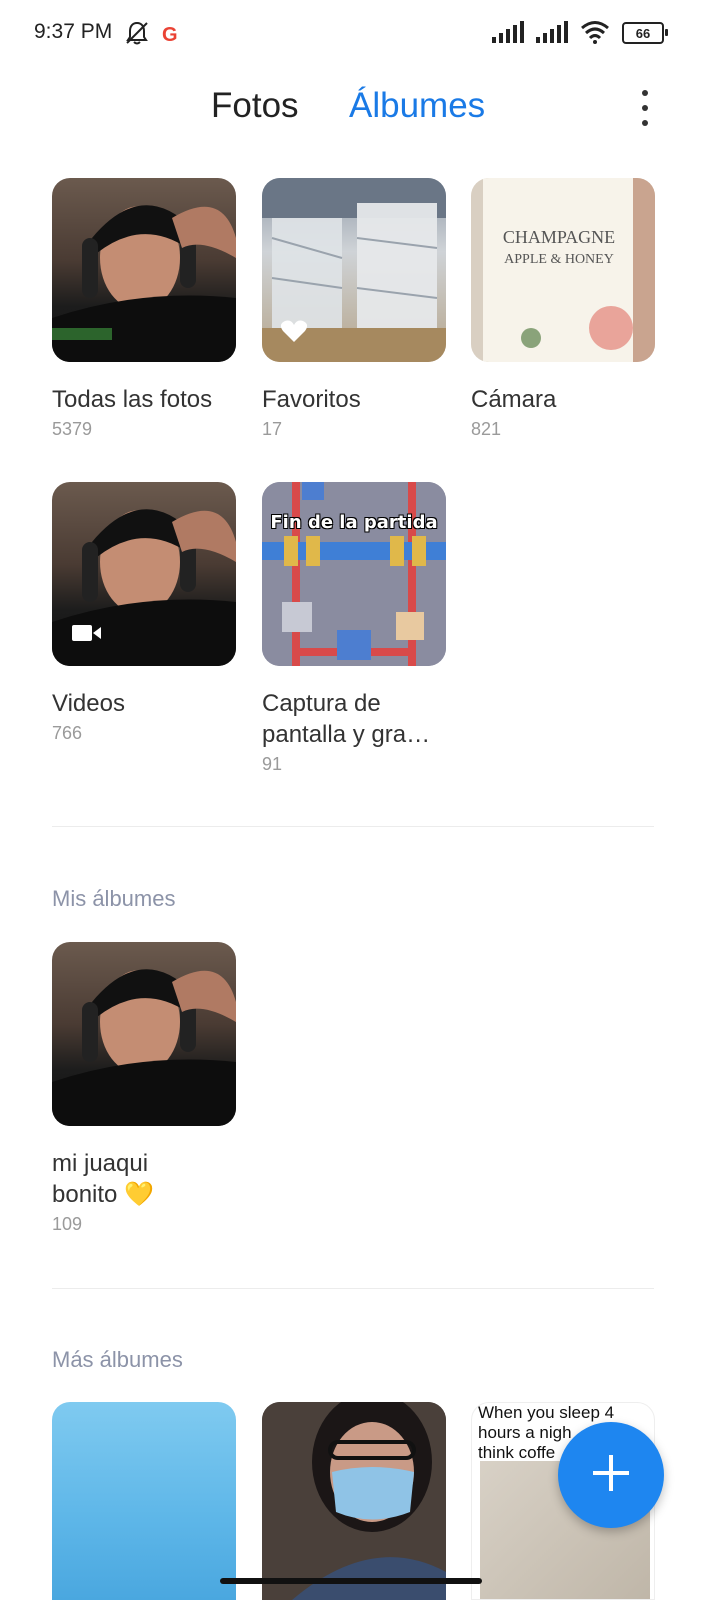 The image size is (720, 1600). I want to click on album-mi-juaqui-bonito: mi juaqui bonito 💛 109, so click(144, 1088).